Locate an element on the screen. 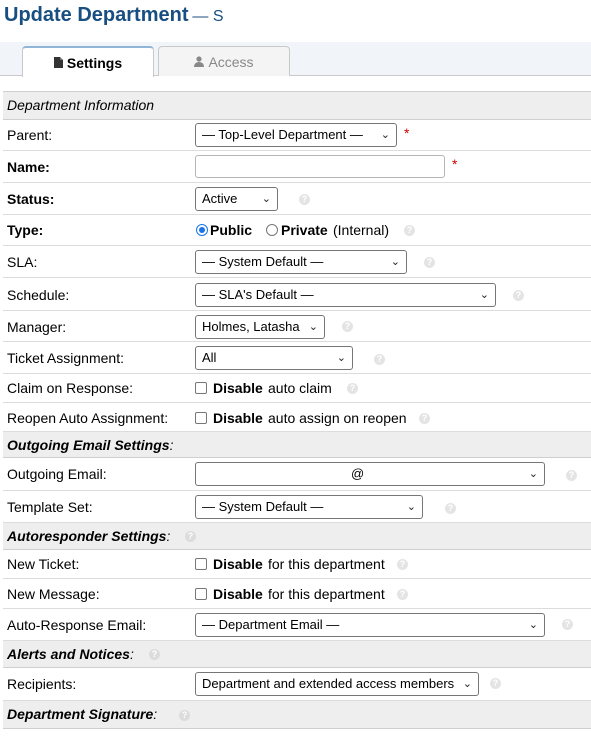 Image resolution: width=591 pixels, height=747 pixels. new-ticket-option-text: for this department is located at coordinates (326, 564).